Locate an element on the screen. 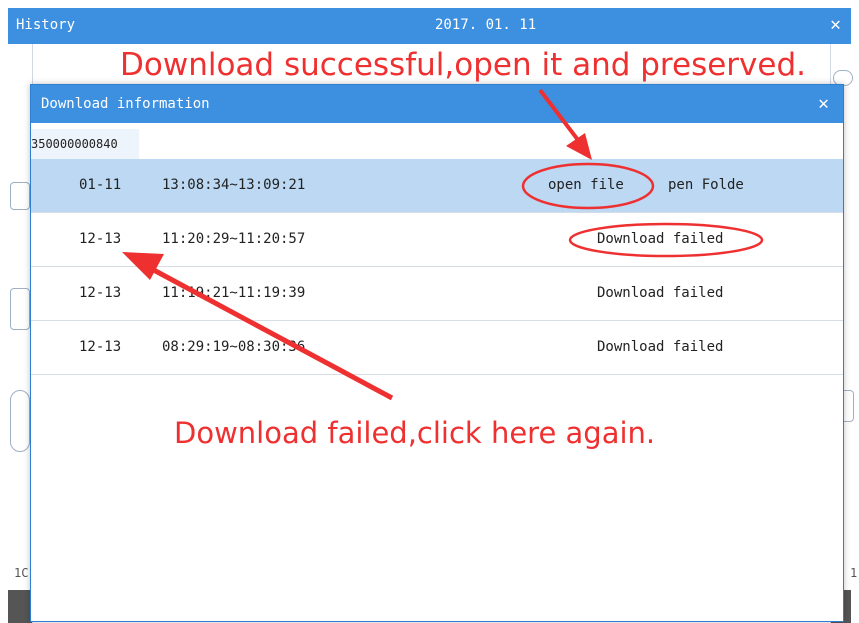  open-file-button: open file is located at coordinates (586, 185).